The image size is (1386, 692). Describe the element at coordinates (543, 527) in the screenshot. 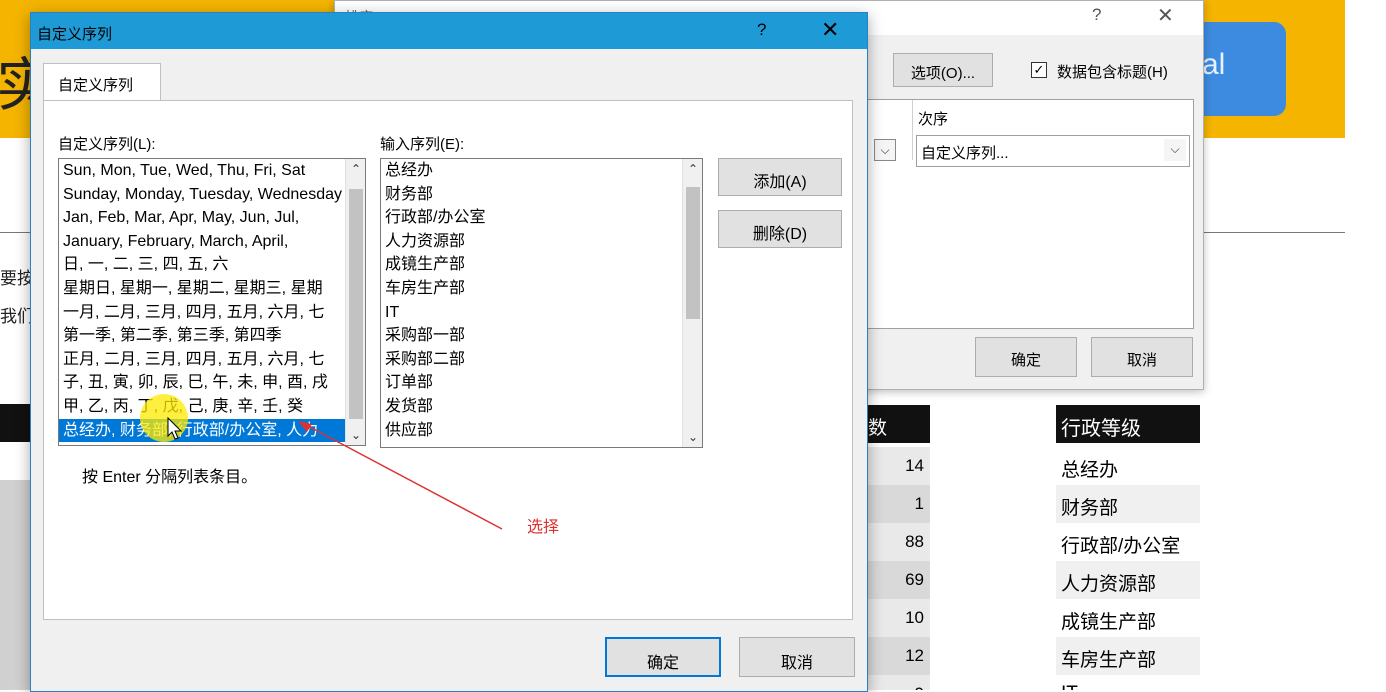

I see `annotation-label: 选择` at that location.